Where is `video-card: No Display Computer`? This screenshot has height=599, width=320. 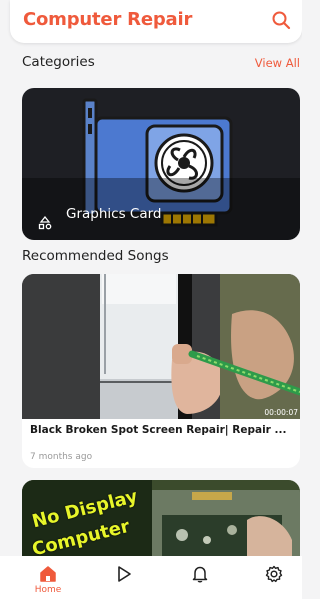 video-card: No Display Computer is located at coordinates (161, 520).